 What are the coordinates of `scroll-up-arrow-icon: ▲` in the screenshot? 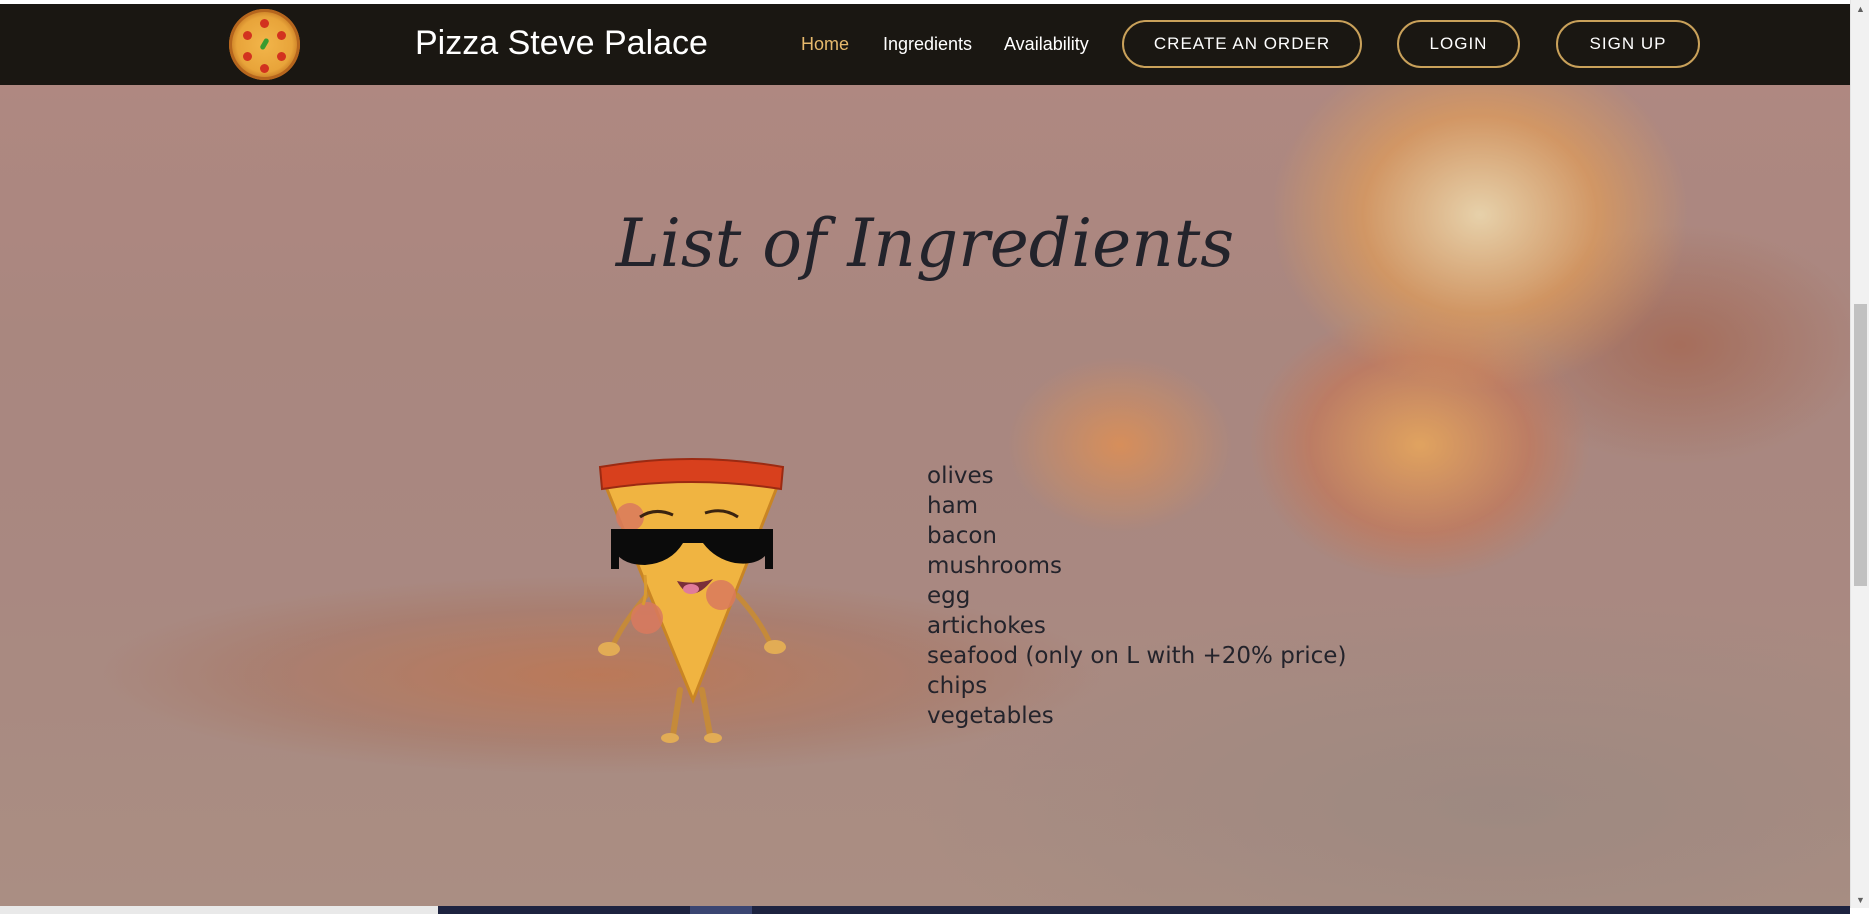 It's located at (1860, 8).